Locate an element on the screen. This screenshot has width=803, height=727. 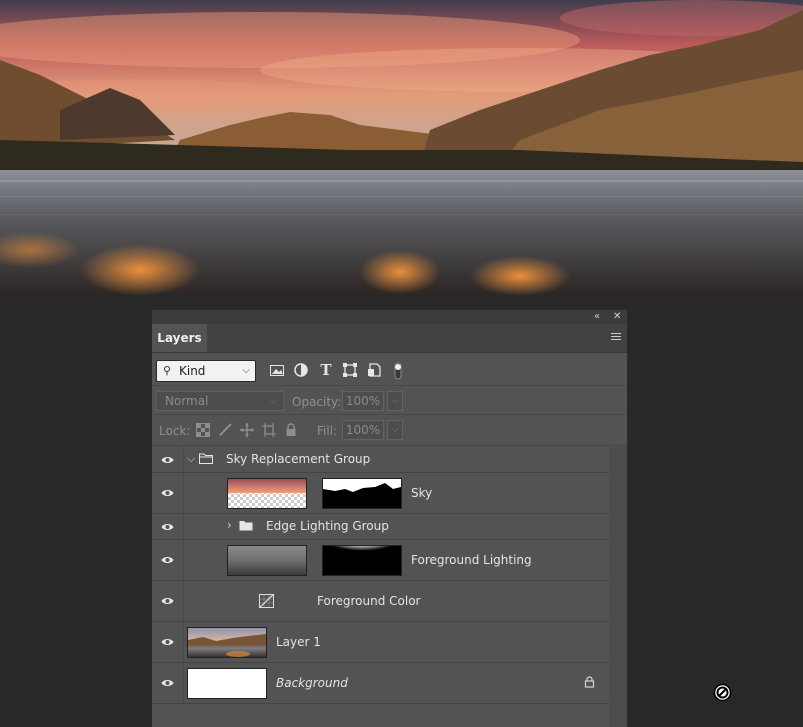
layer-name: Layer 1 is located at coordinates (298, 642).